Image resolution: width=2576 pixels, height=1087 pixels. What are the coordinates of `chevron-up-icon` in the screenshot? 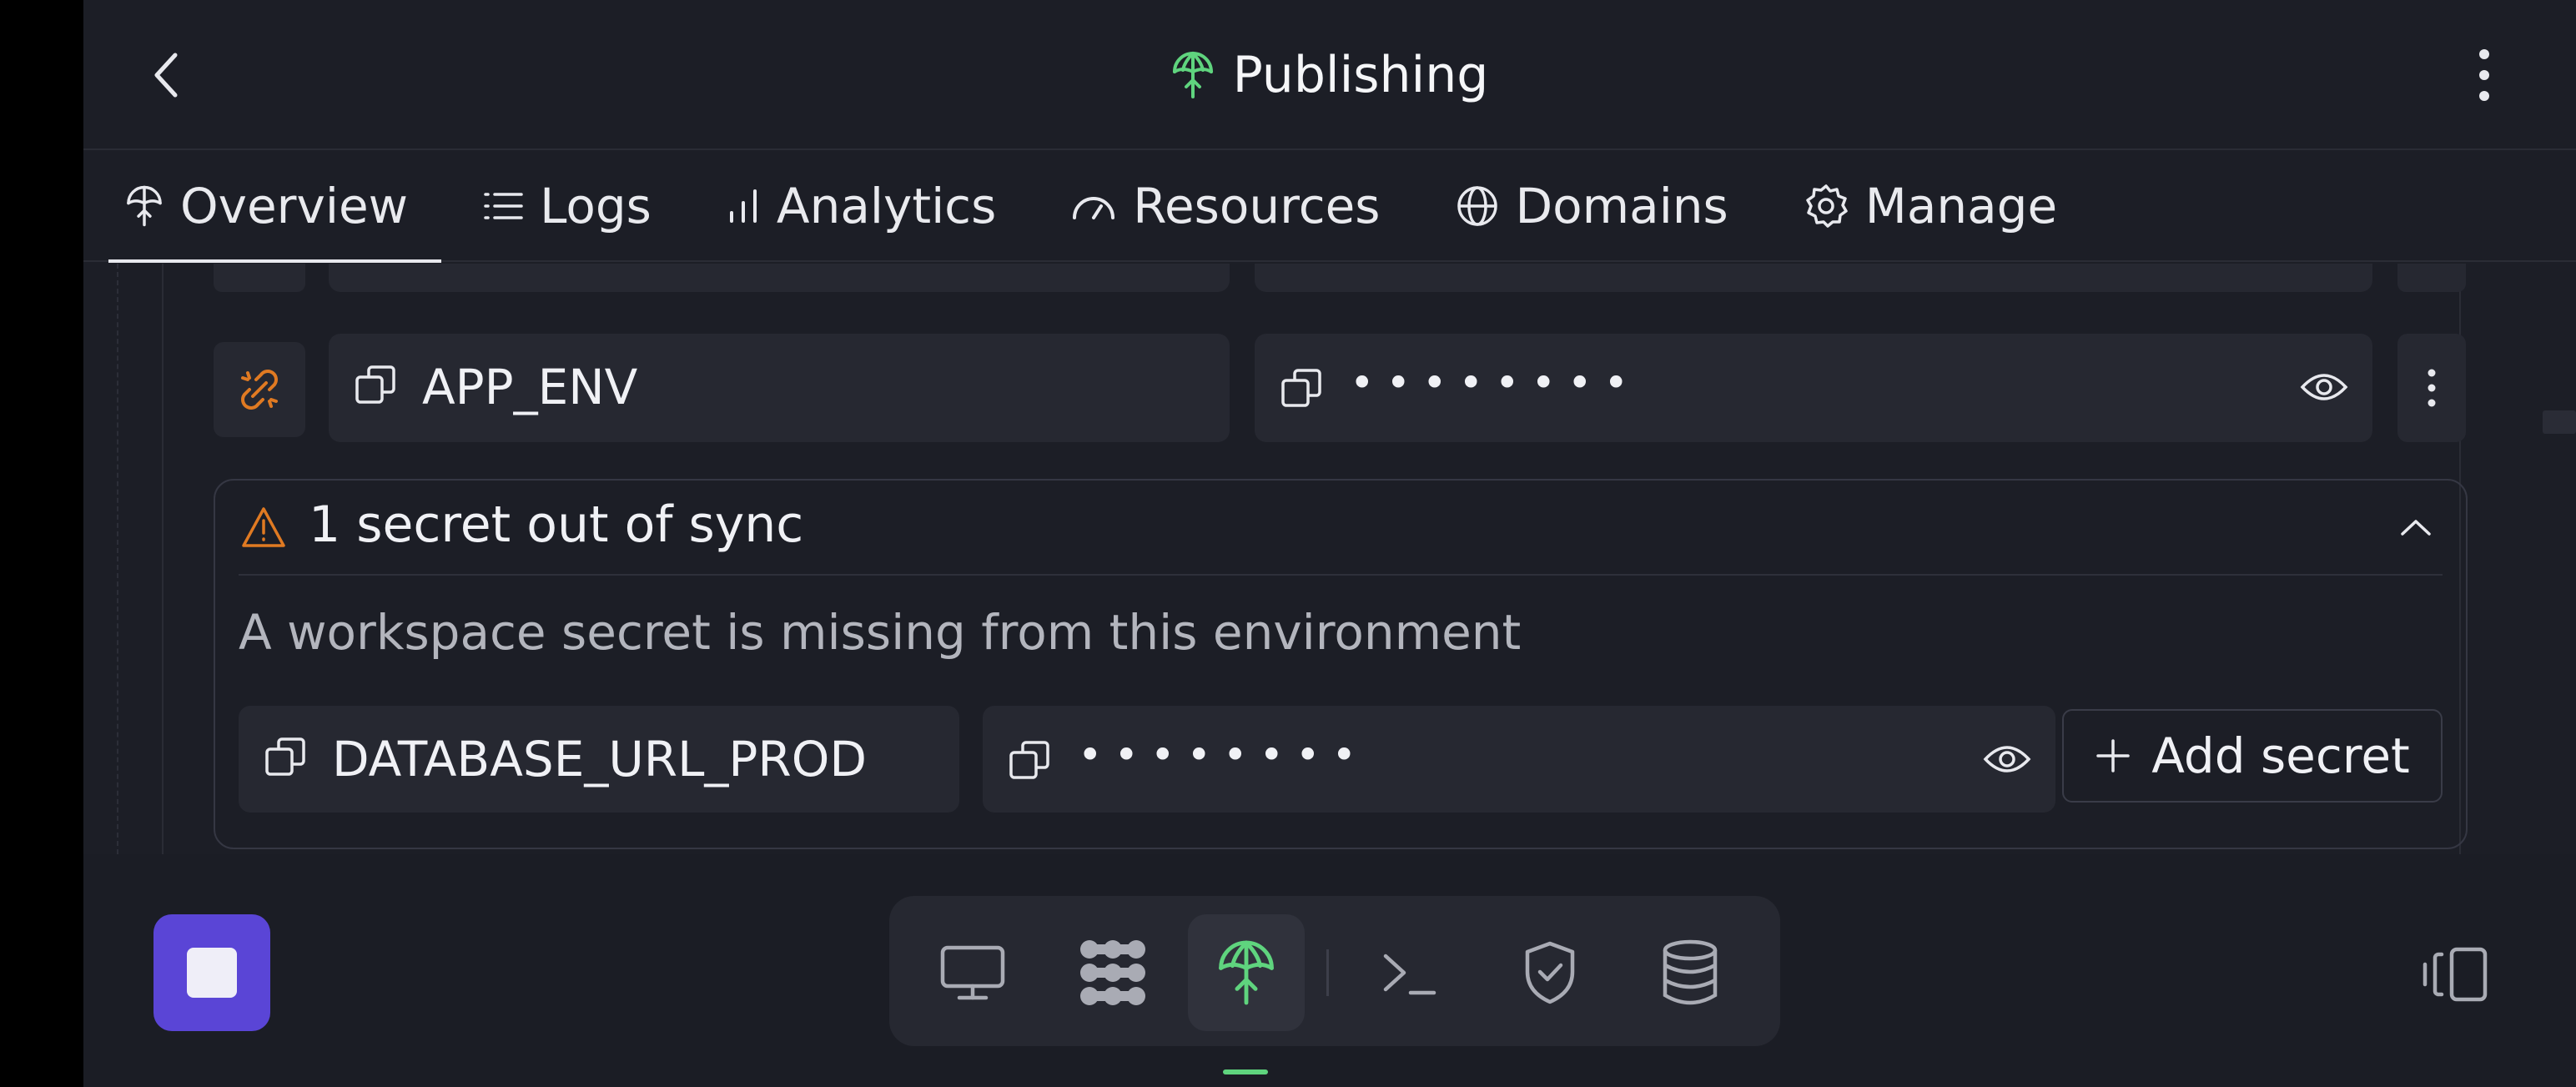 It's located at (2416, 527).